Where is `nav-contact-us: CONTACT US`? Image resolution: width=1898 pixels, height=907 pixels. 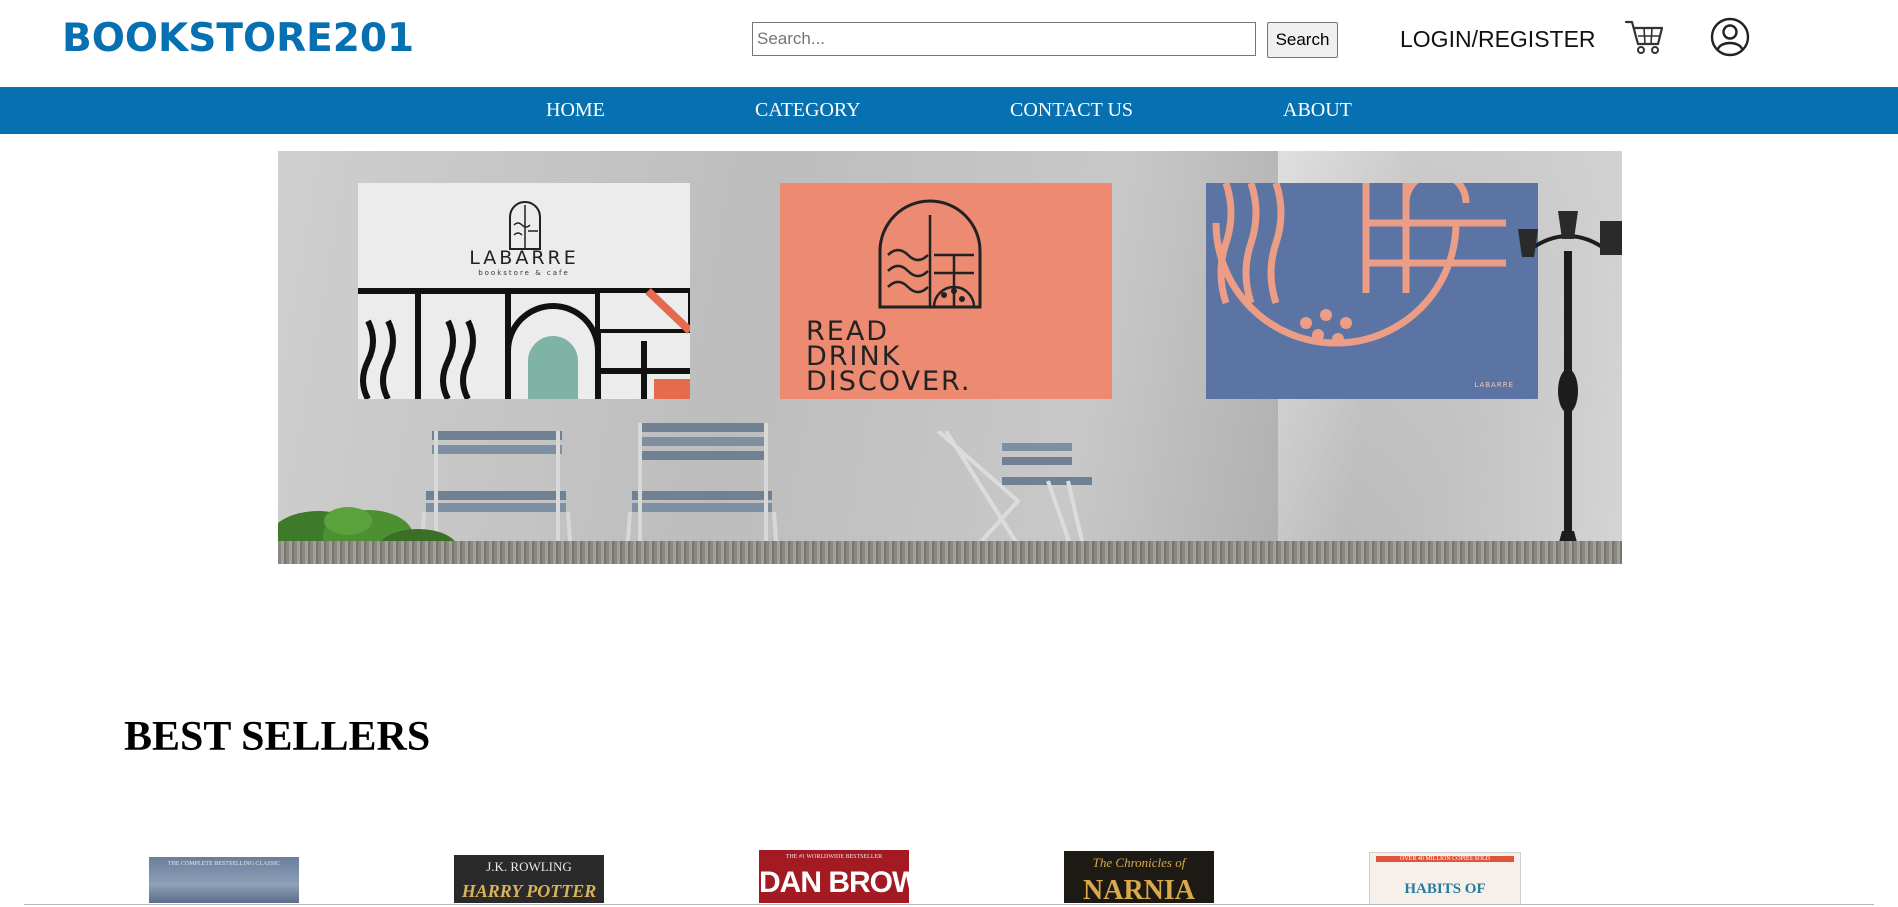
nav-contact-us: CONTACT US is located at coordinates (1071, 110).